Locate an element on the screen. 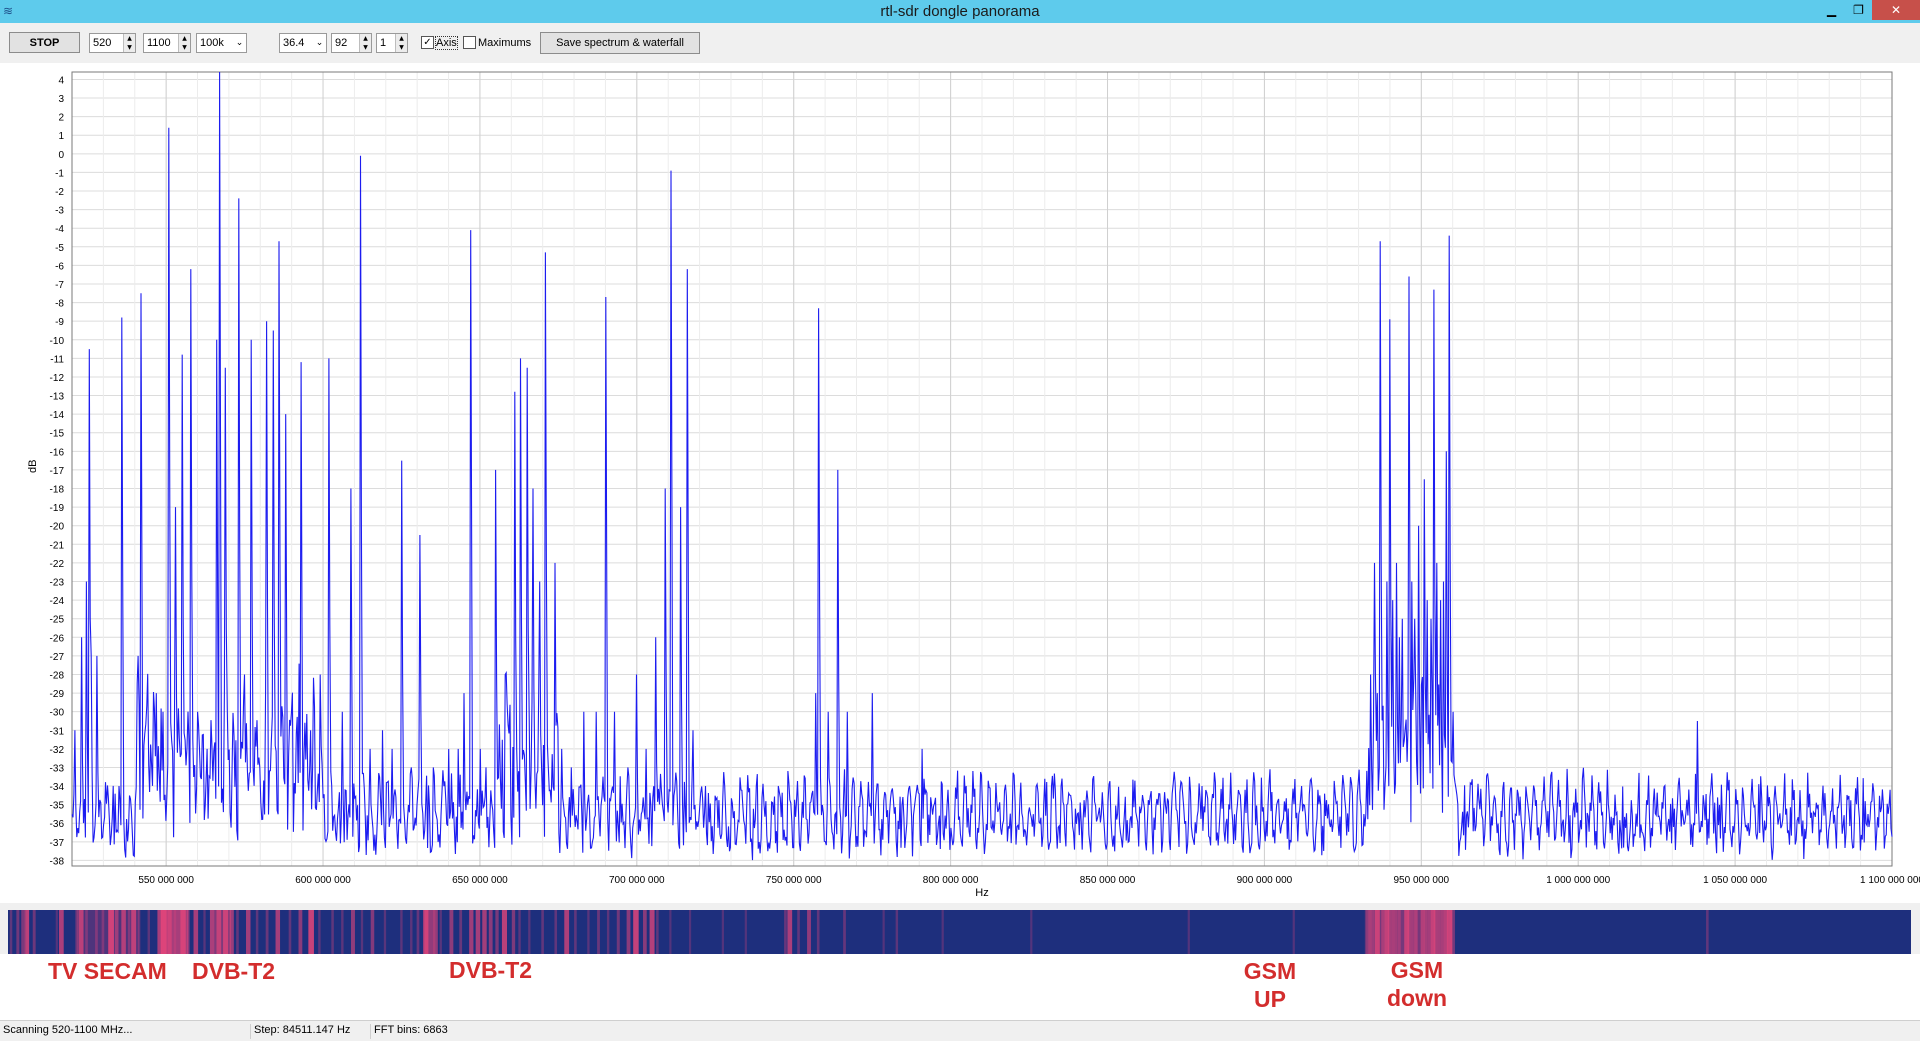 The height and width of the screenshot is (1041, 1920). close-button: ✕ is located at coordinates (1896, 10).